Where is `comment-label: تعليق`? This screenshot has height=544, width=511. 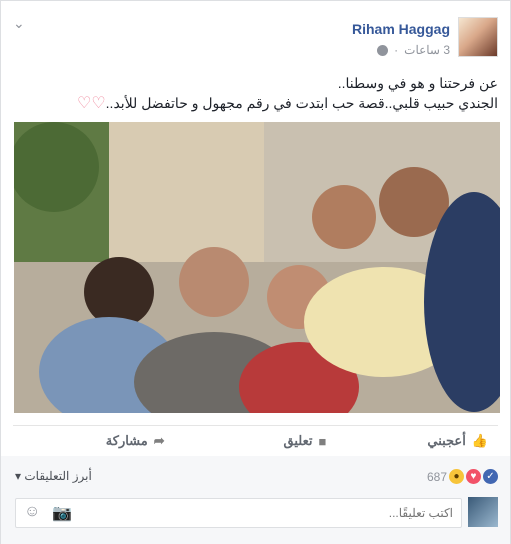 comment-label: تعليق is located at coordinates (298, 440).